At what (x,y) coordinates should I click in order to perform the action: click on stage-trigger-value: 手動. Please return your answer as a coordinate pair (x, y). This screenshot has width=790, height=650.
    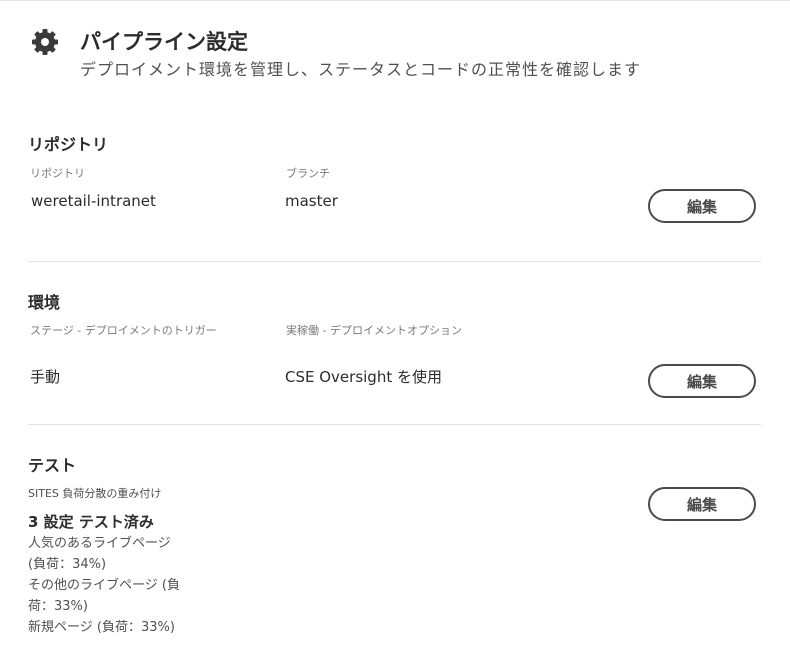
    Looking at the image, I should click on (45, 377).